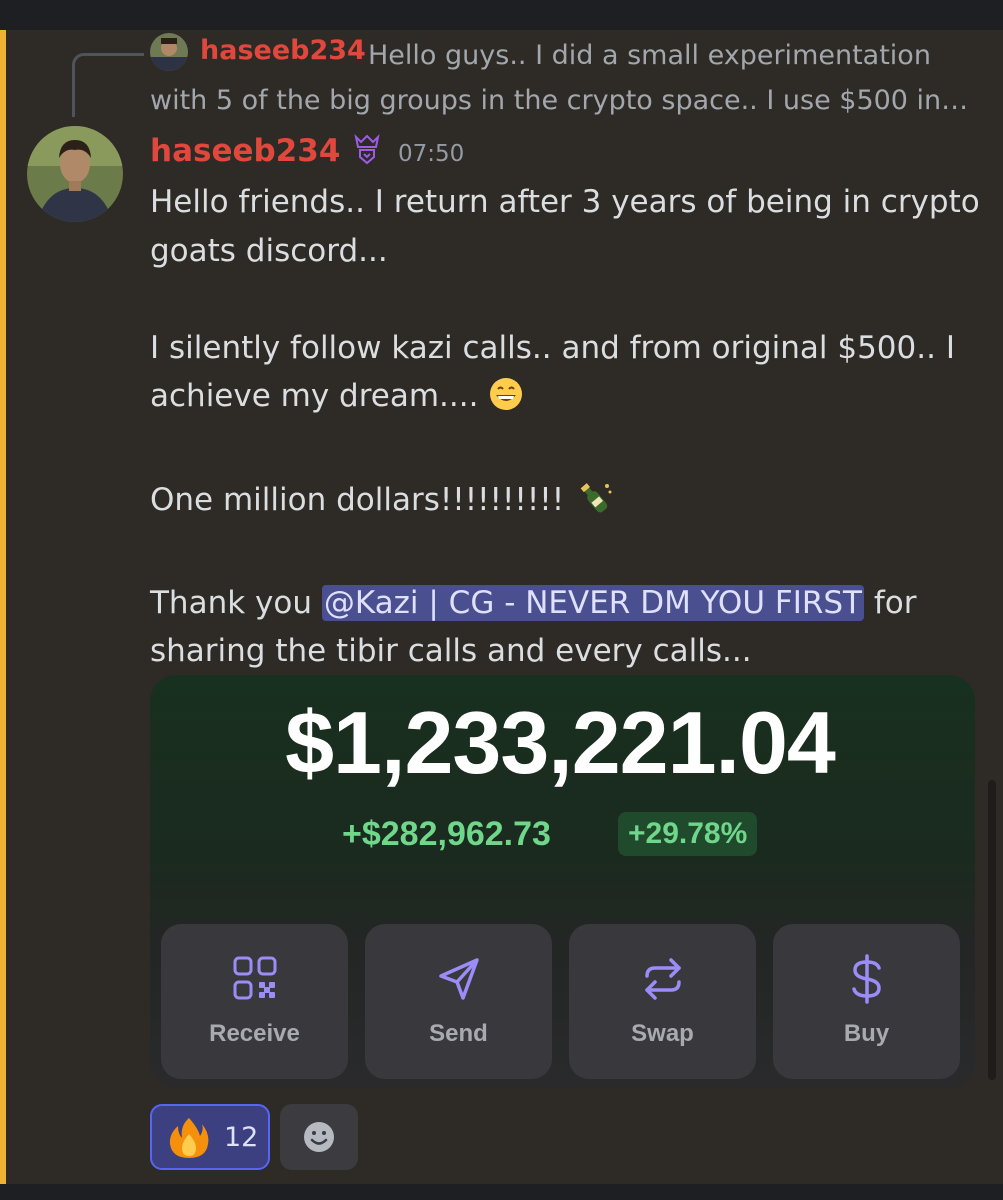 The width and height of the screenshot is (1003, 1200). What do you see at coordinates (594, 505) in the screenshot?
I see `champagne-icon` at bounding box center [594, 505].